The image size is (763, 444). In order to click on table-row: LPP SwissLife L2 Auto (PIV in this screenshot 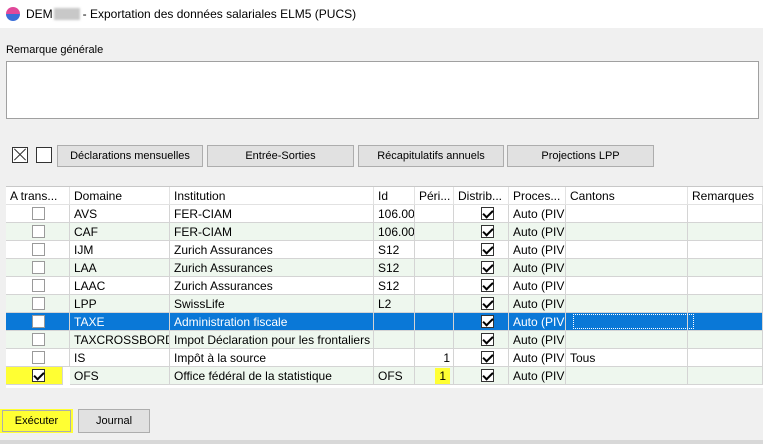, I will do `click(384, 304)`.